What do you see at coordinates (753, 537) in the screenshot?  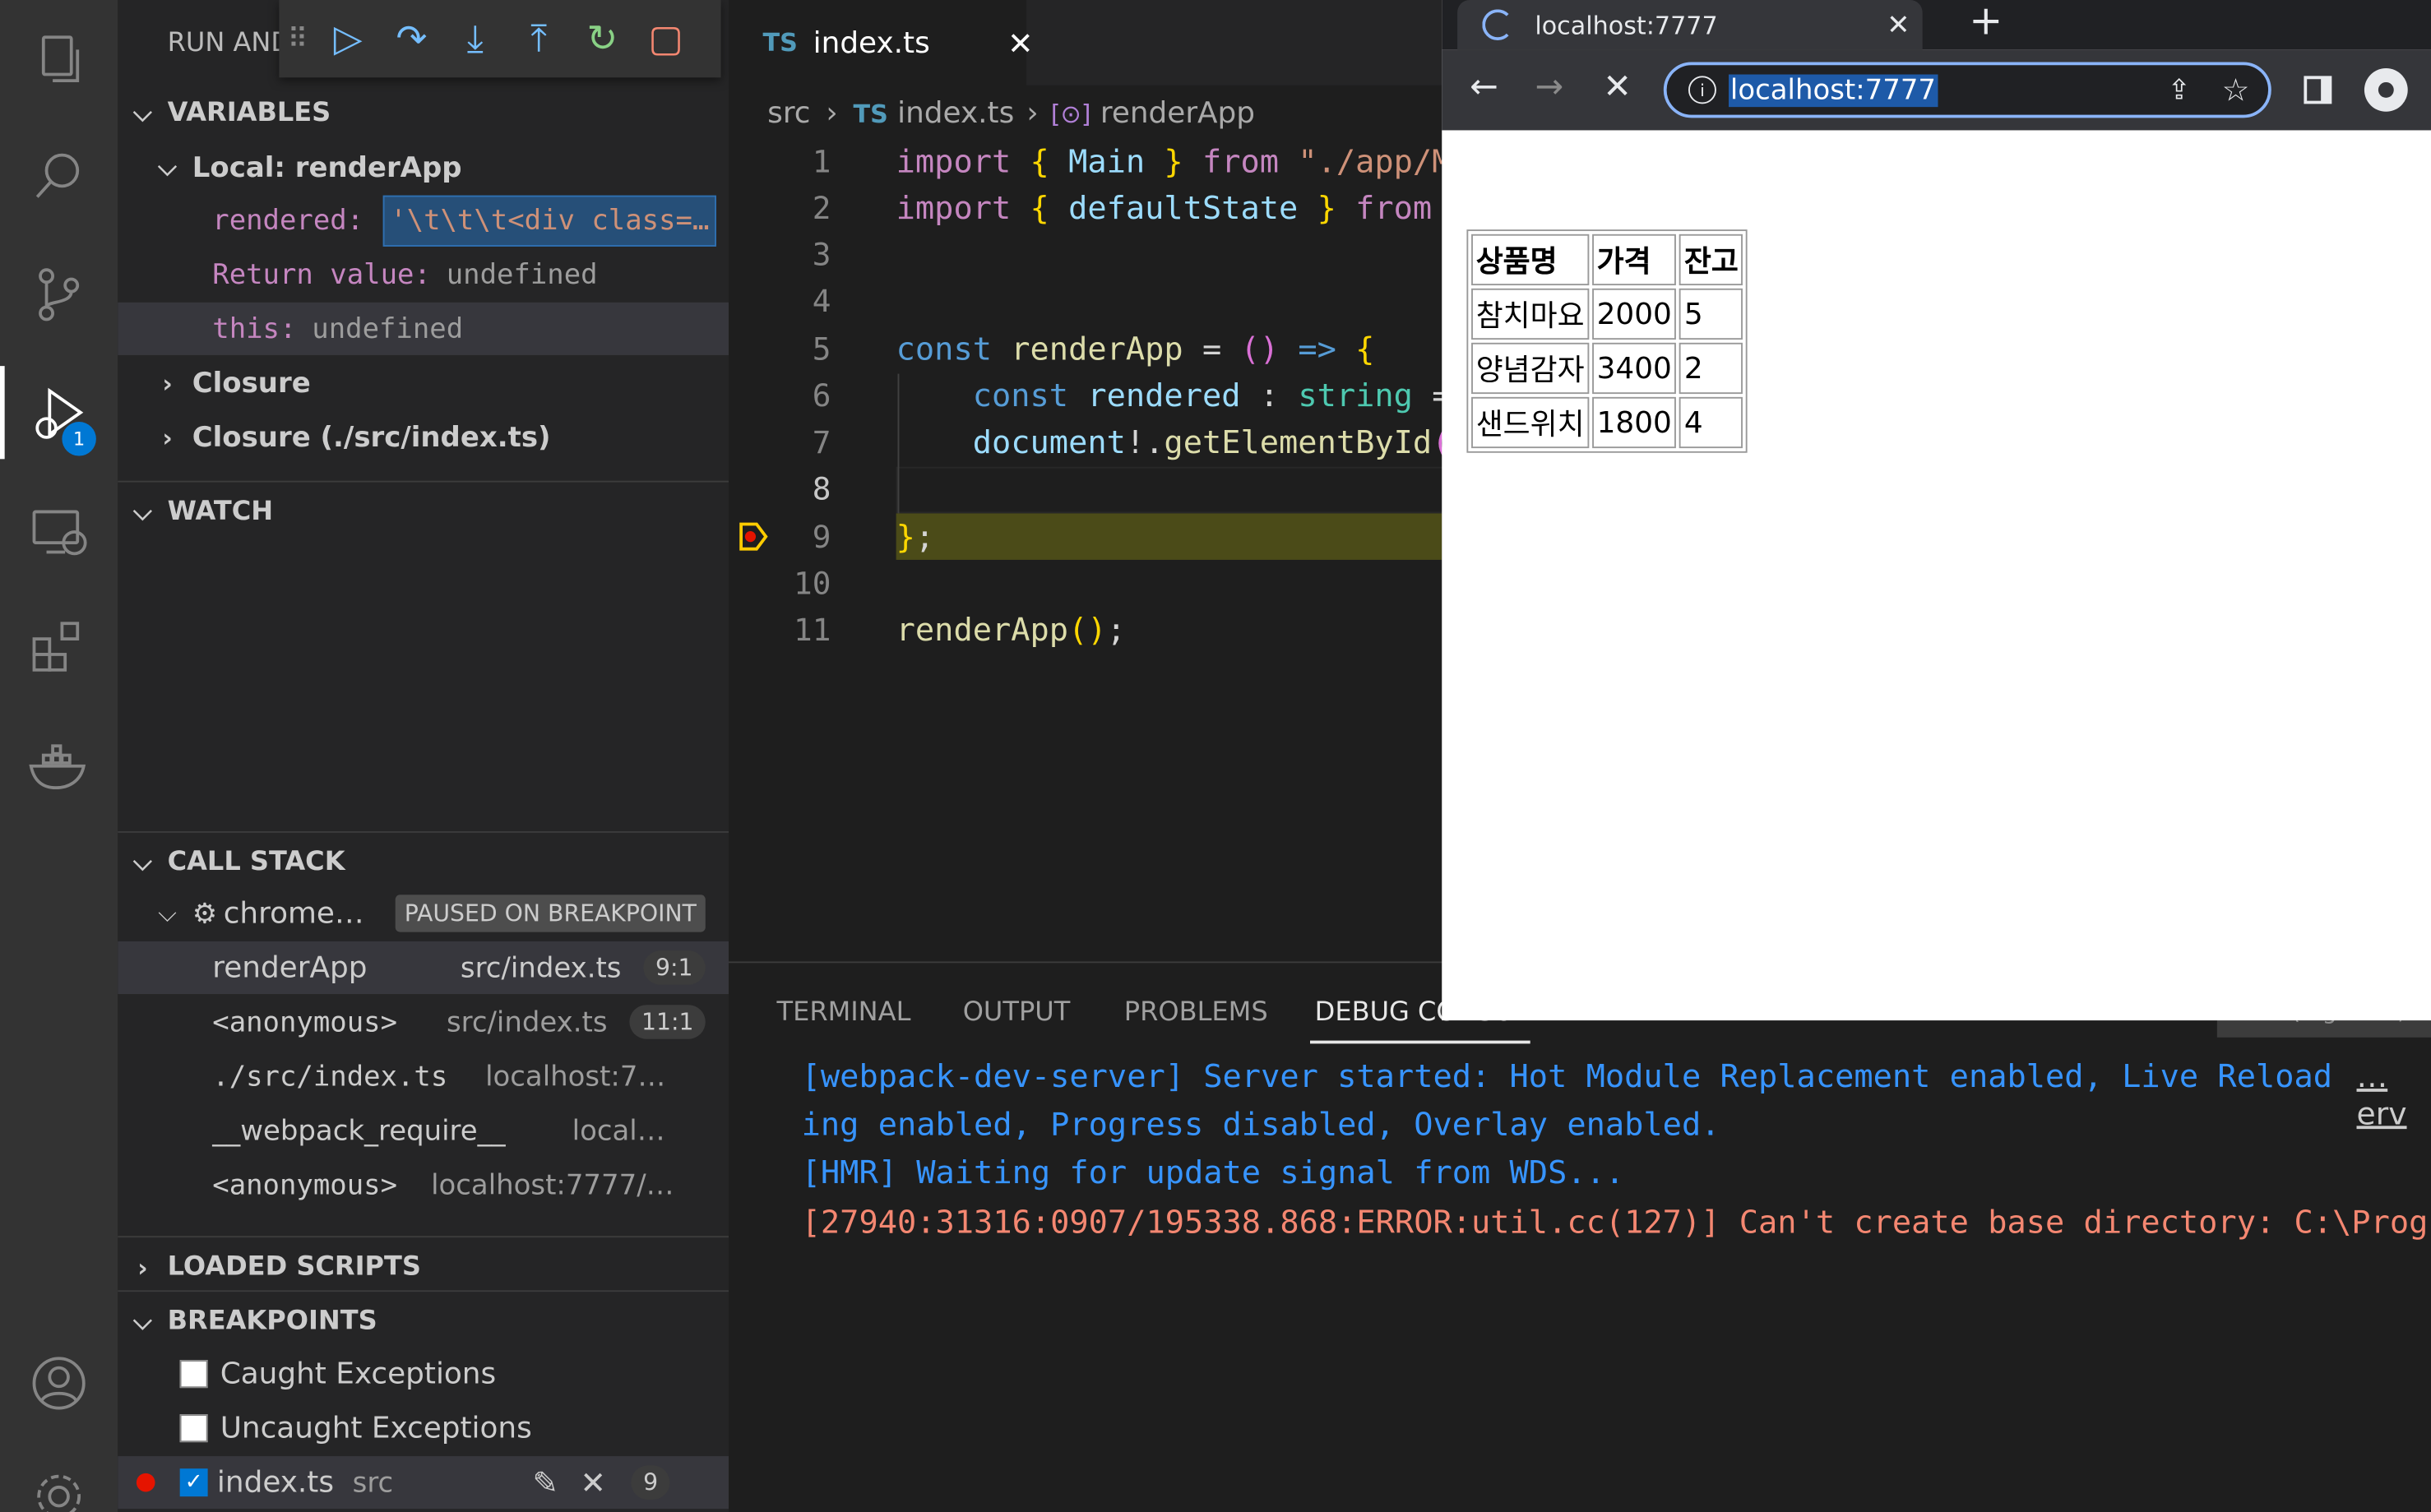 I see `breakpoint-current-icon` at bounding box center [753, 537].